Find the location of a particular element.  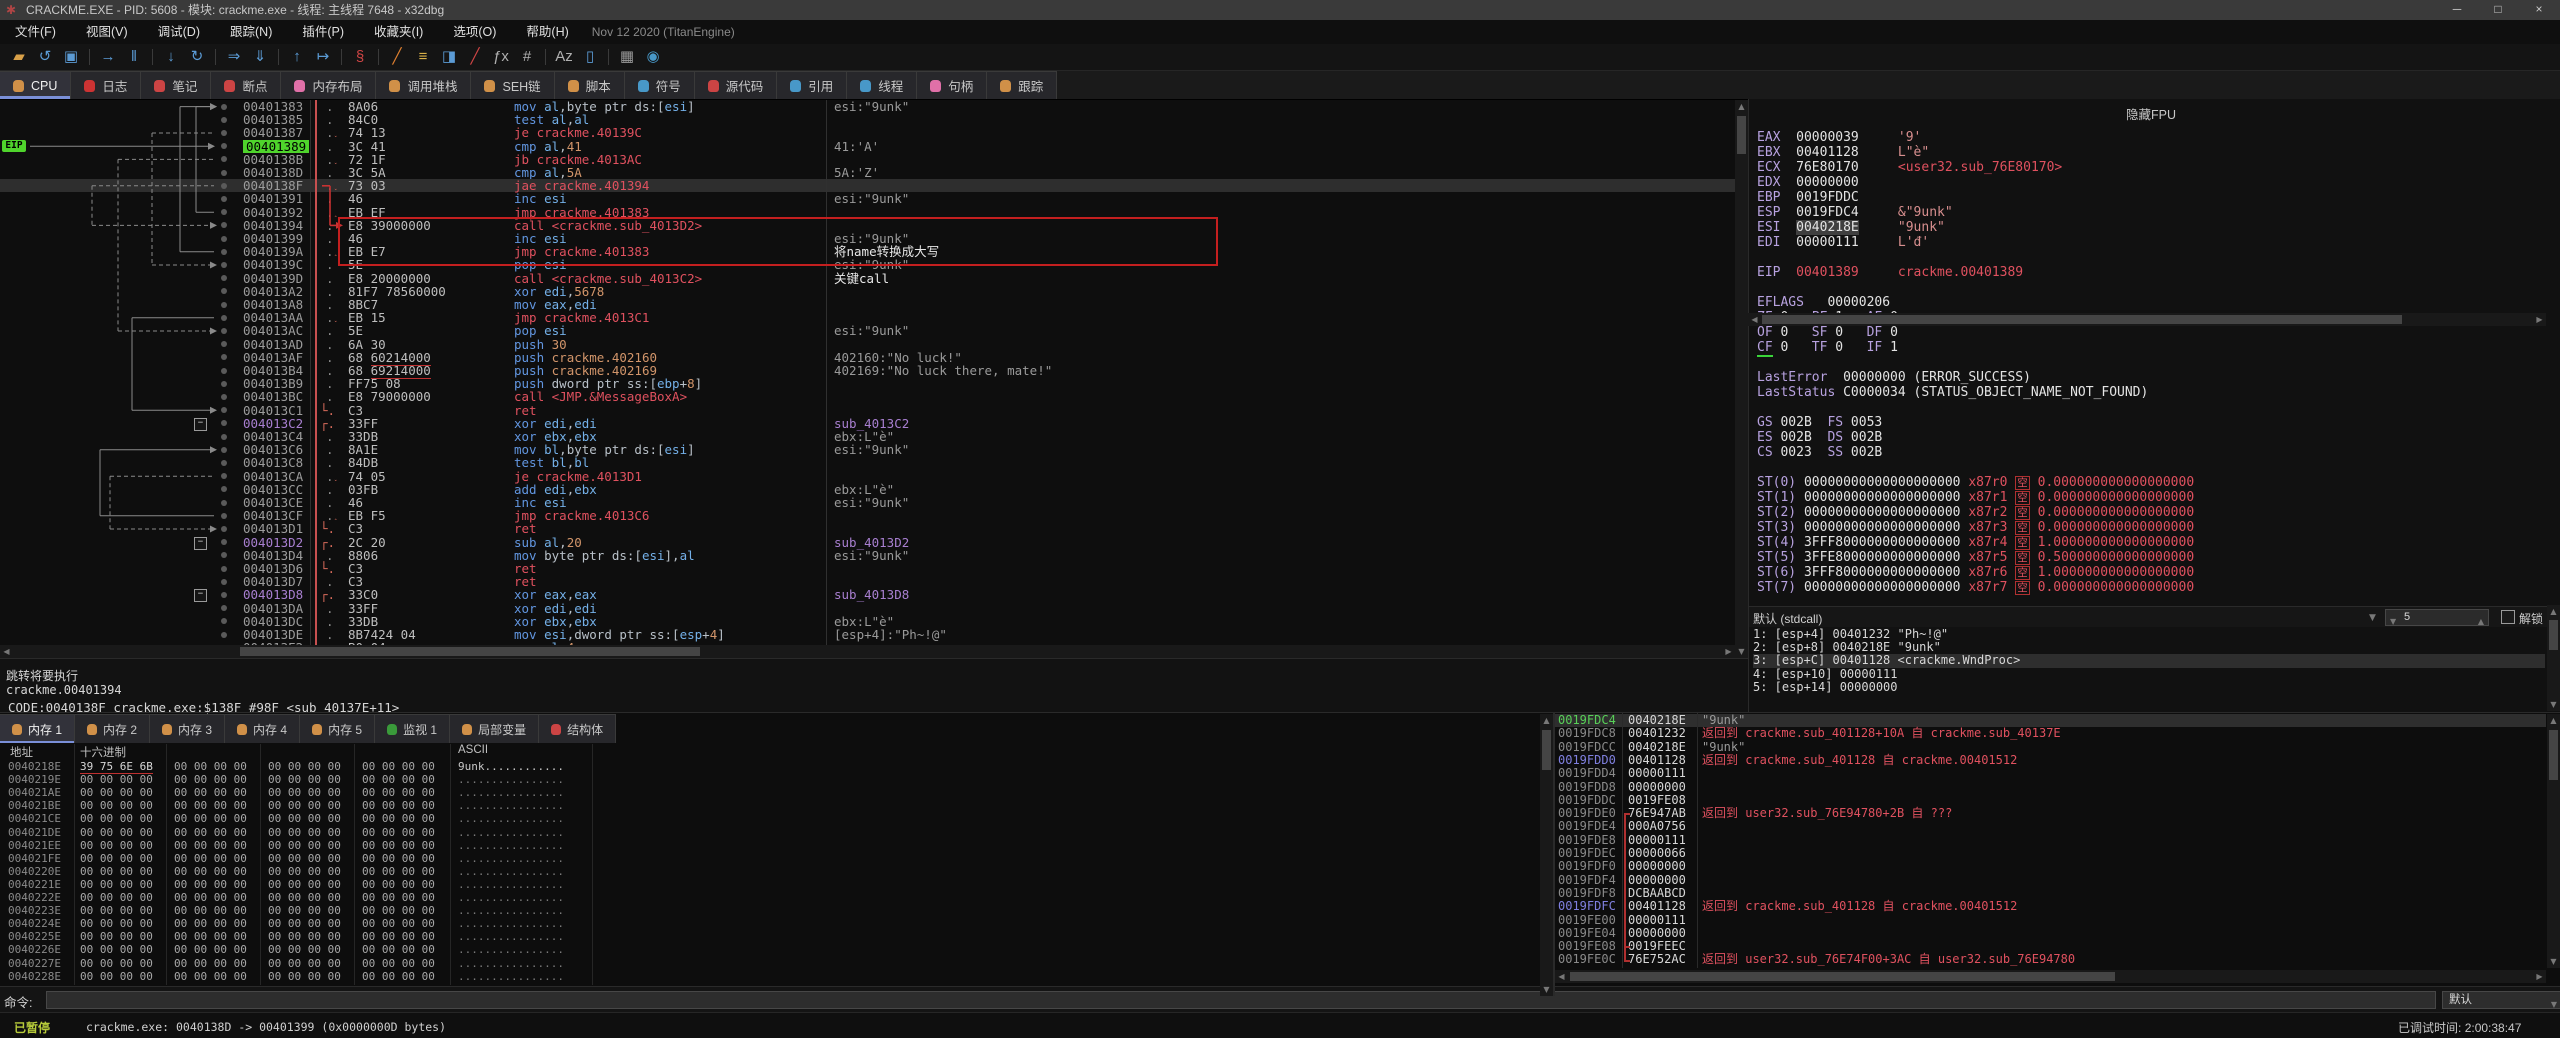

unlock-checkbox is located at coordinates (2508, 617).